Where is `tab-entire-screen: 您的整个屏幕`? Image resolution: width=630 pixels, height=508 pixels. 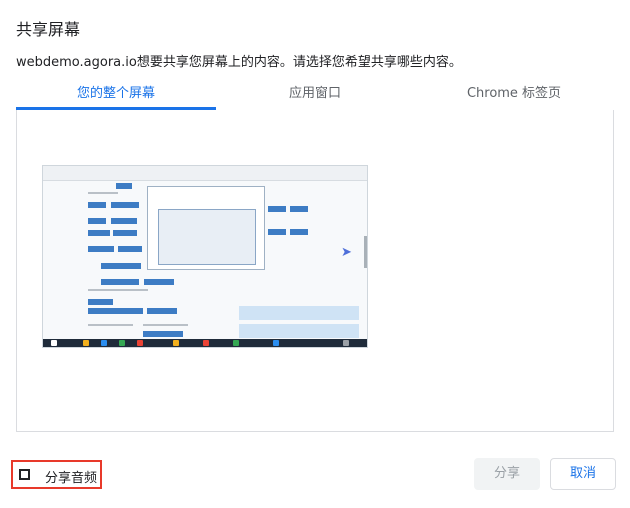
tab-entire-screen: 您的整个屏幕 is located at coordinates (116, 95).